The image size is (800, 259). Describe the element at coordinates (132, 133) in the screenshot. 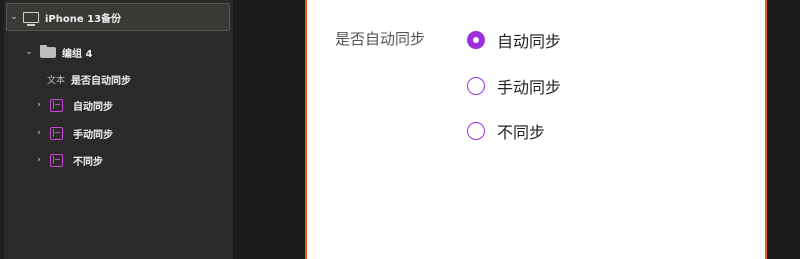

I see `layer-component-manual: › 手动同步` at that location.